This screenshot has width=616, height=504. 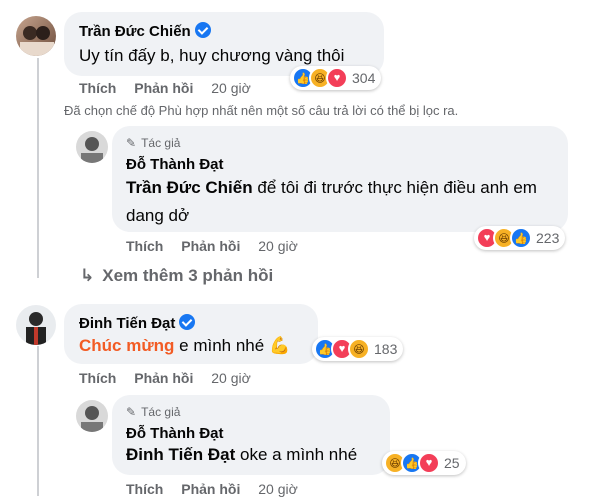 I want to click on reply-arrow-icon: ↳, so click(x=87, y=275).